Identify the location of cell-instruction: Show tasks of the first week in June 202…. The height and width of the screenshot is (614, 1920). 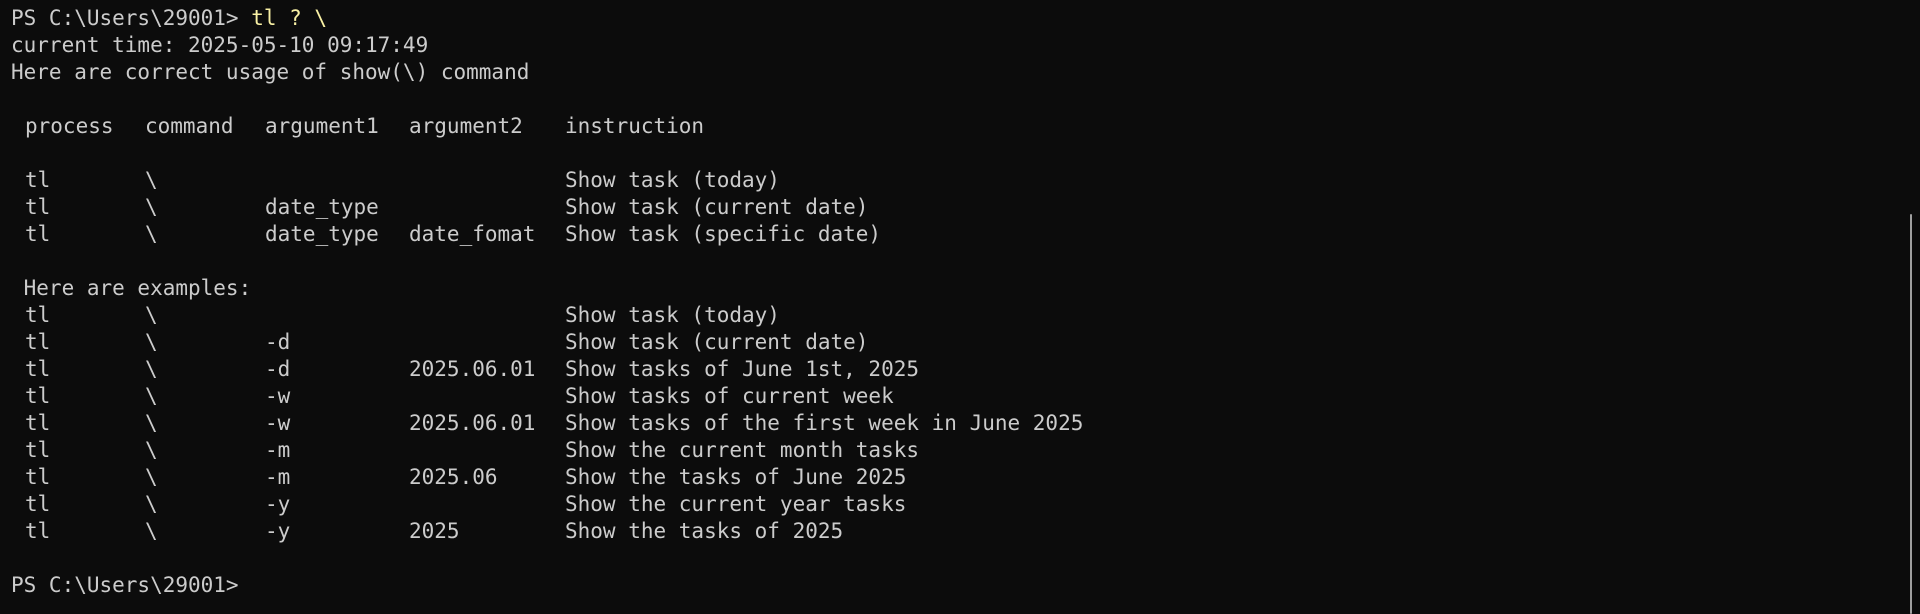
(824, 423).